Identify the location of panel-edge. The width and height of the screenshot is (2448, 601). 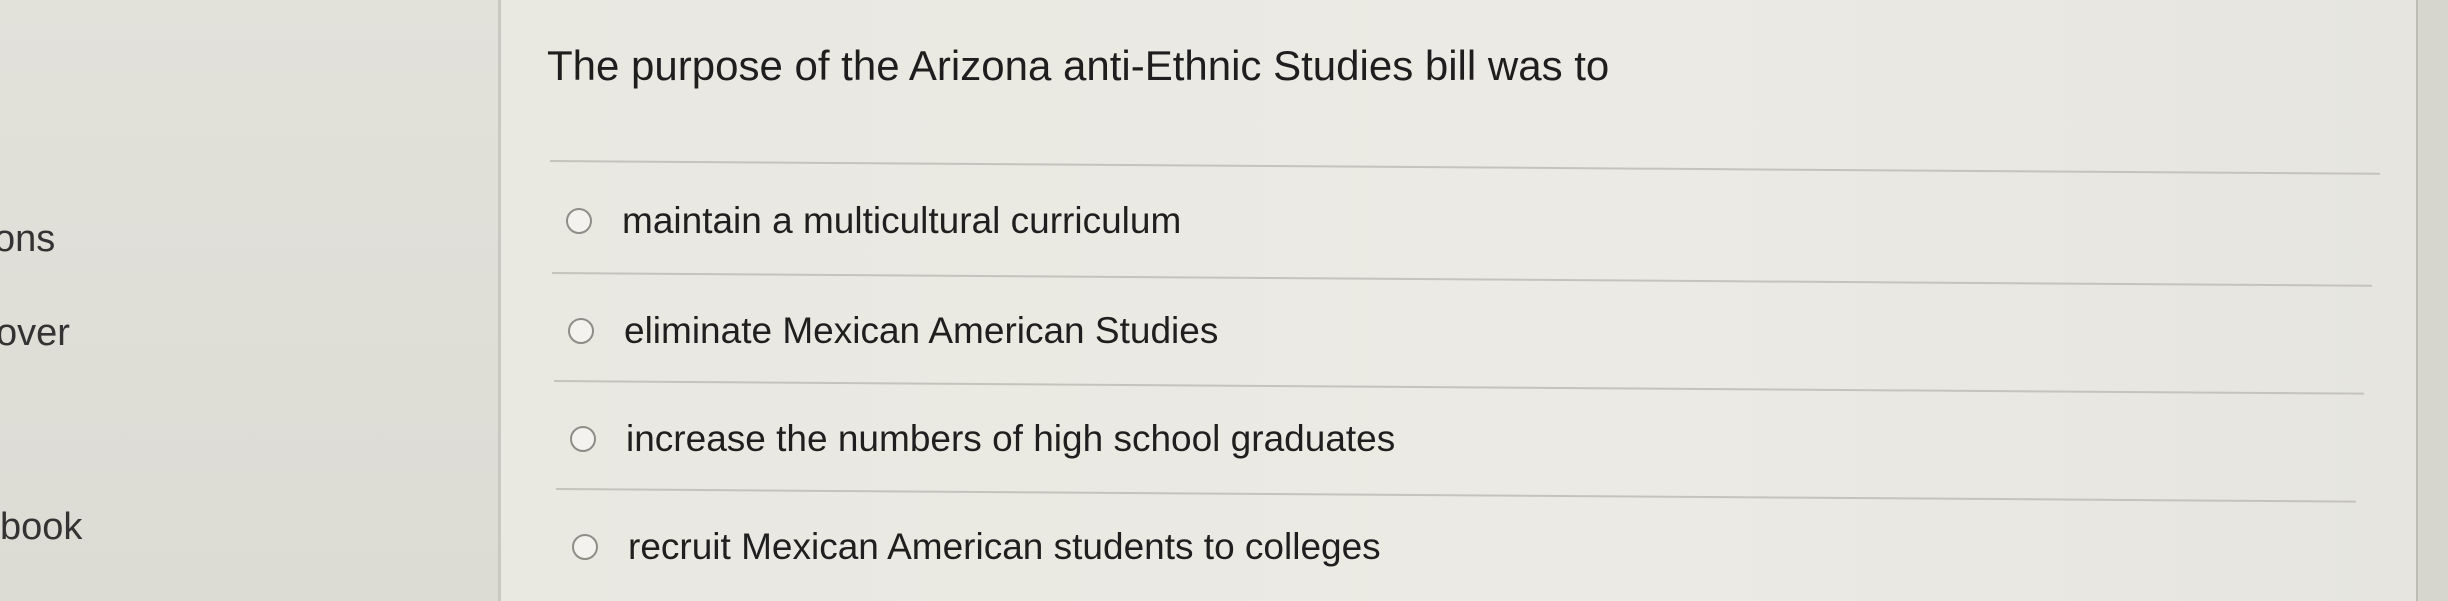
(2432, 300).